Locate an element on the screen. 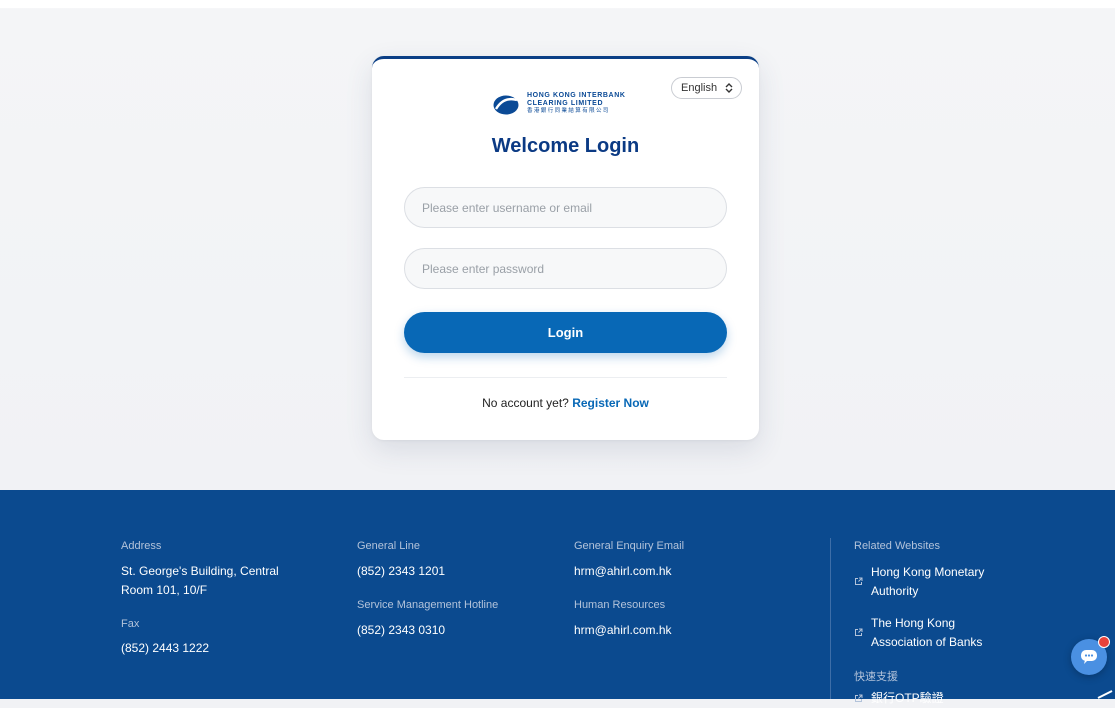 Image resolution: width=1115 pixels, height=708 pixels. username-input is located at coordinates (565, 207).